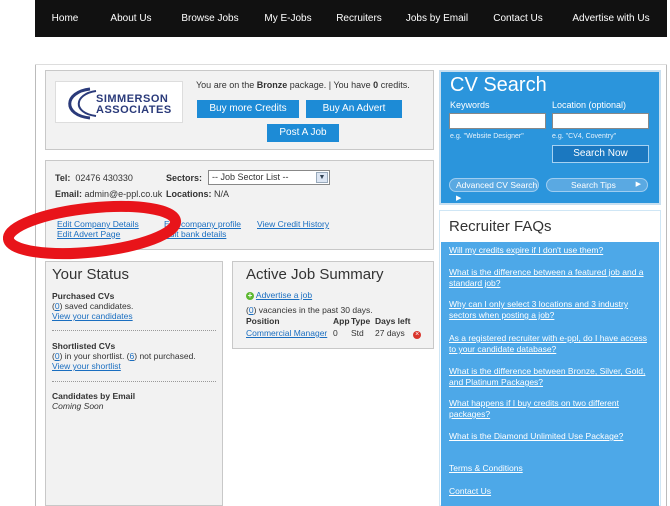  Describe the element at coordinates (584, 136) in the screenshot. I see `location-hint: e.g. "CV4, Coventry"` at that location.